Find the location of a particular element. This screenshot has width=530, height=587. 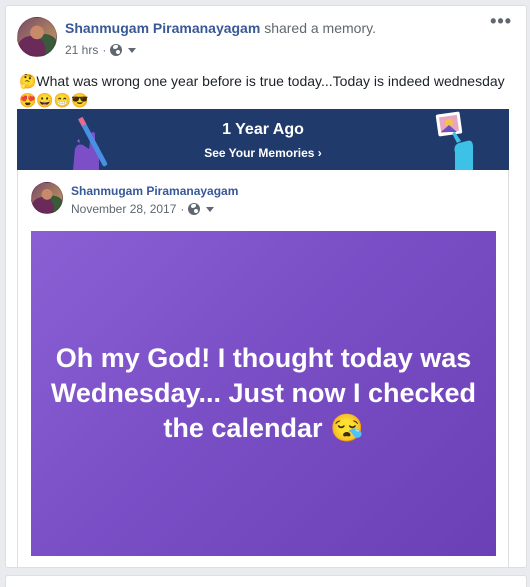

author-link: Shanmugam Piramanayagam is located at coordinates (162, 28).